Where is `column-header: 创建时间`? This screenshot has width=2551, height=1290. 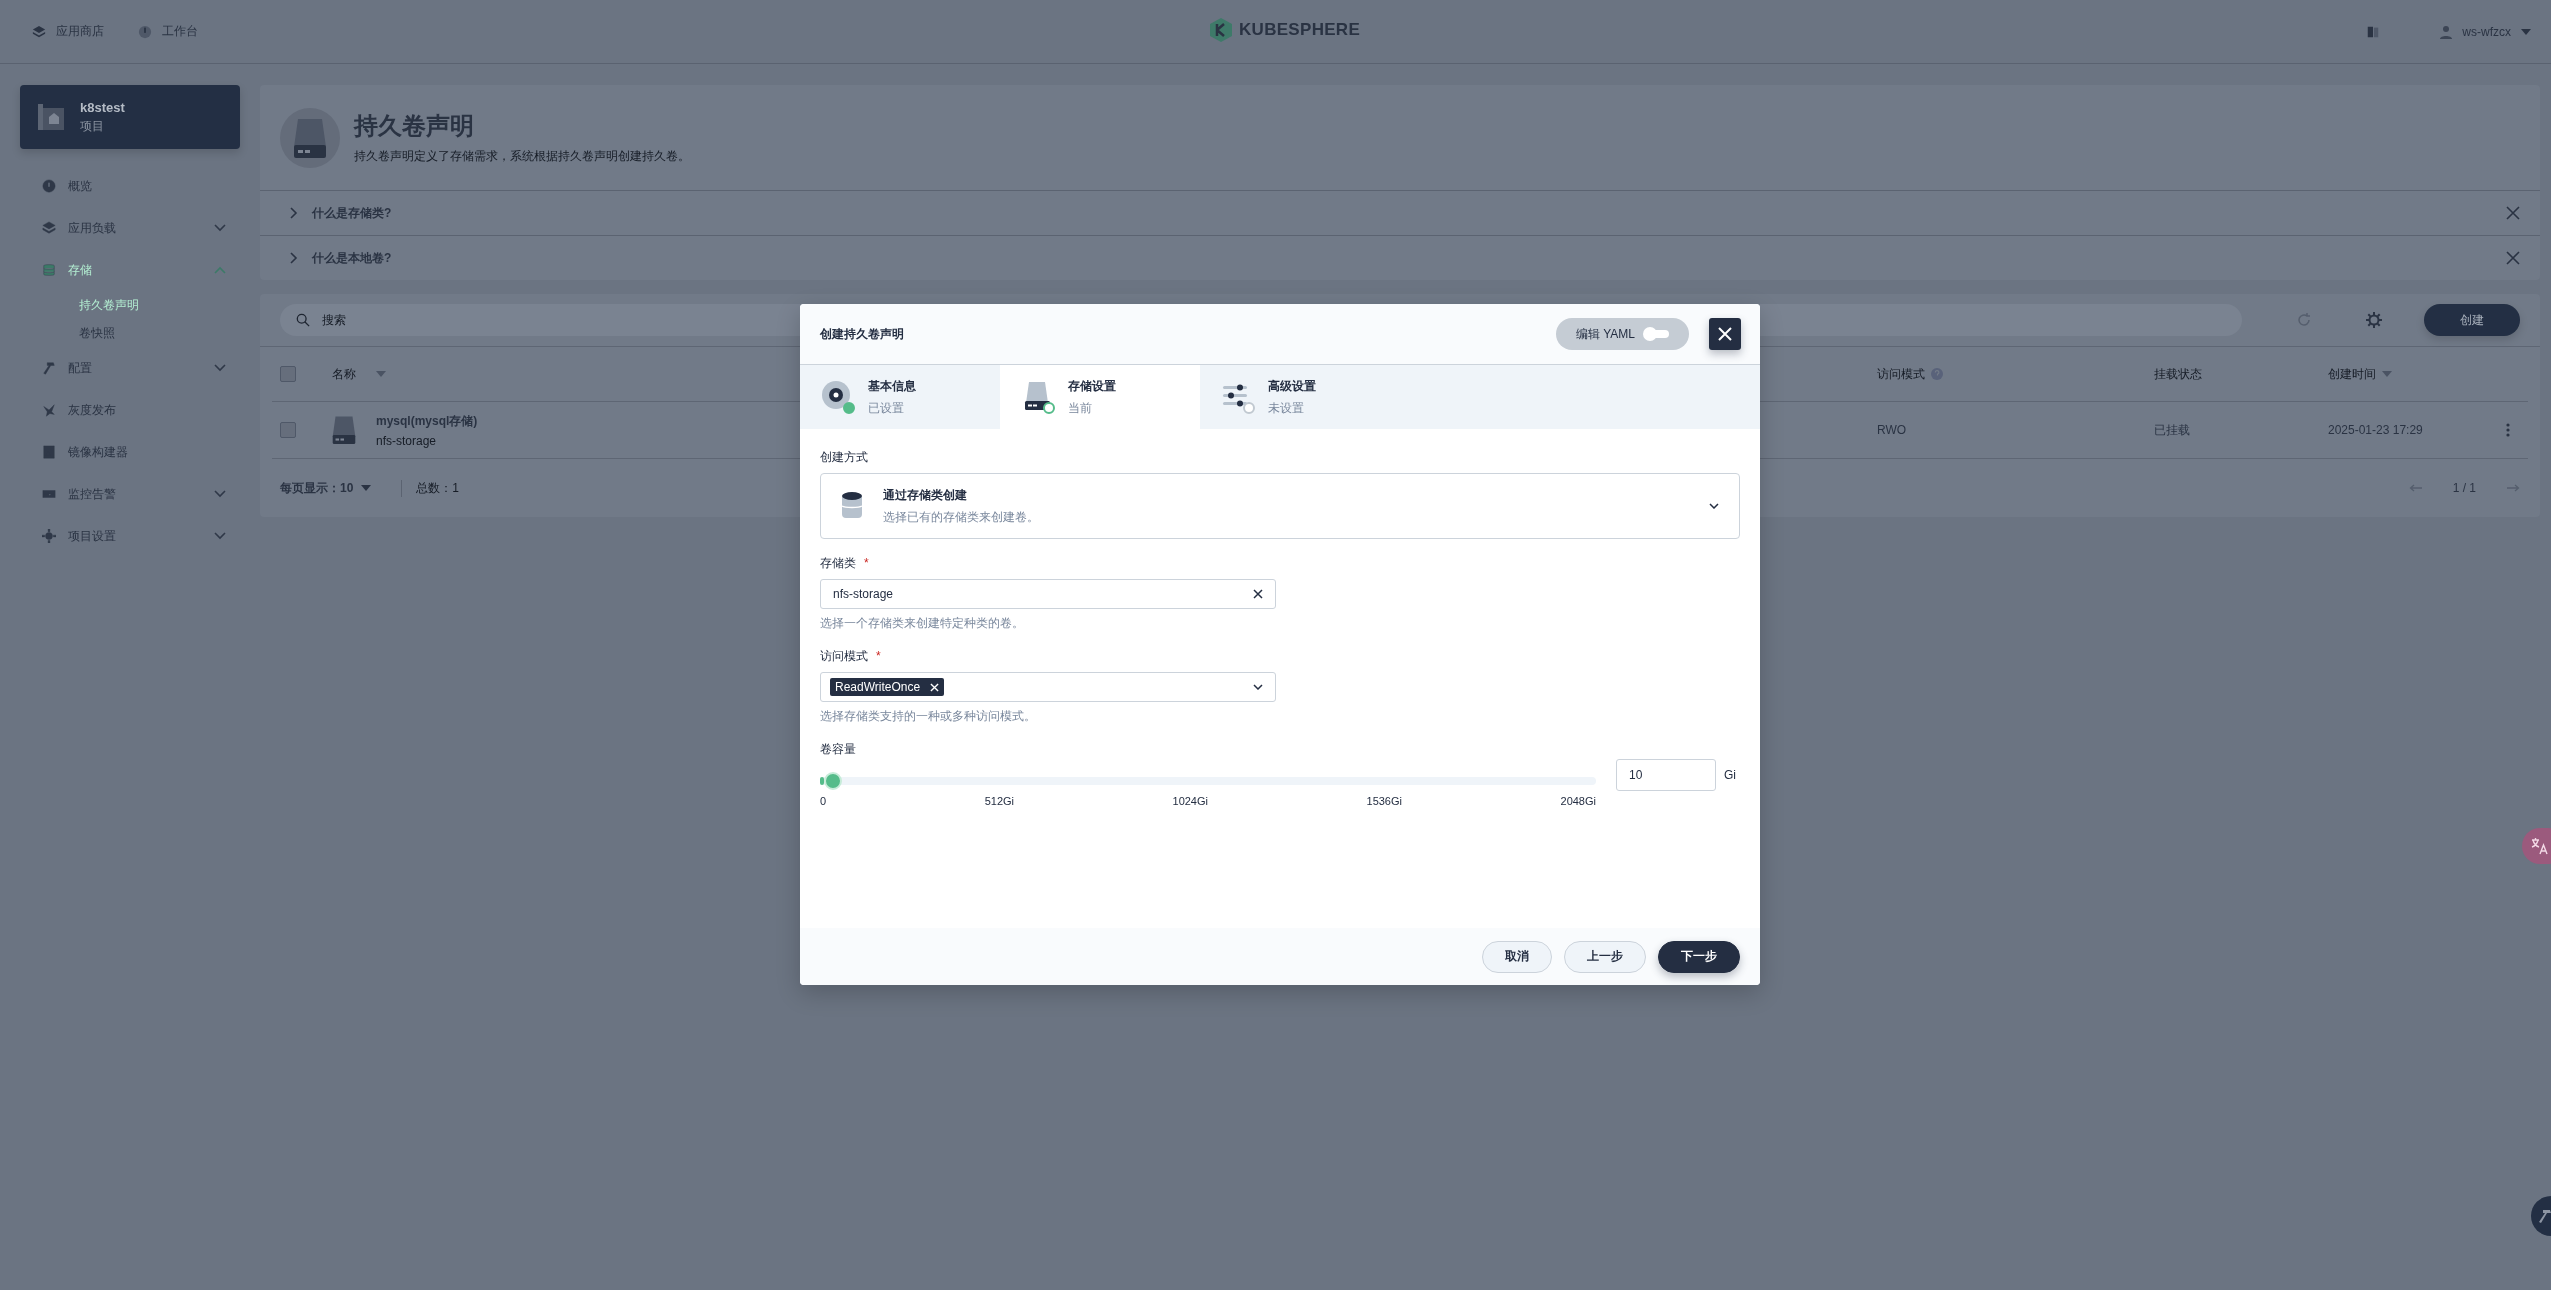 column-header: 创建时间 is located at coordinates (2352, 374).